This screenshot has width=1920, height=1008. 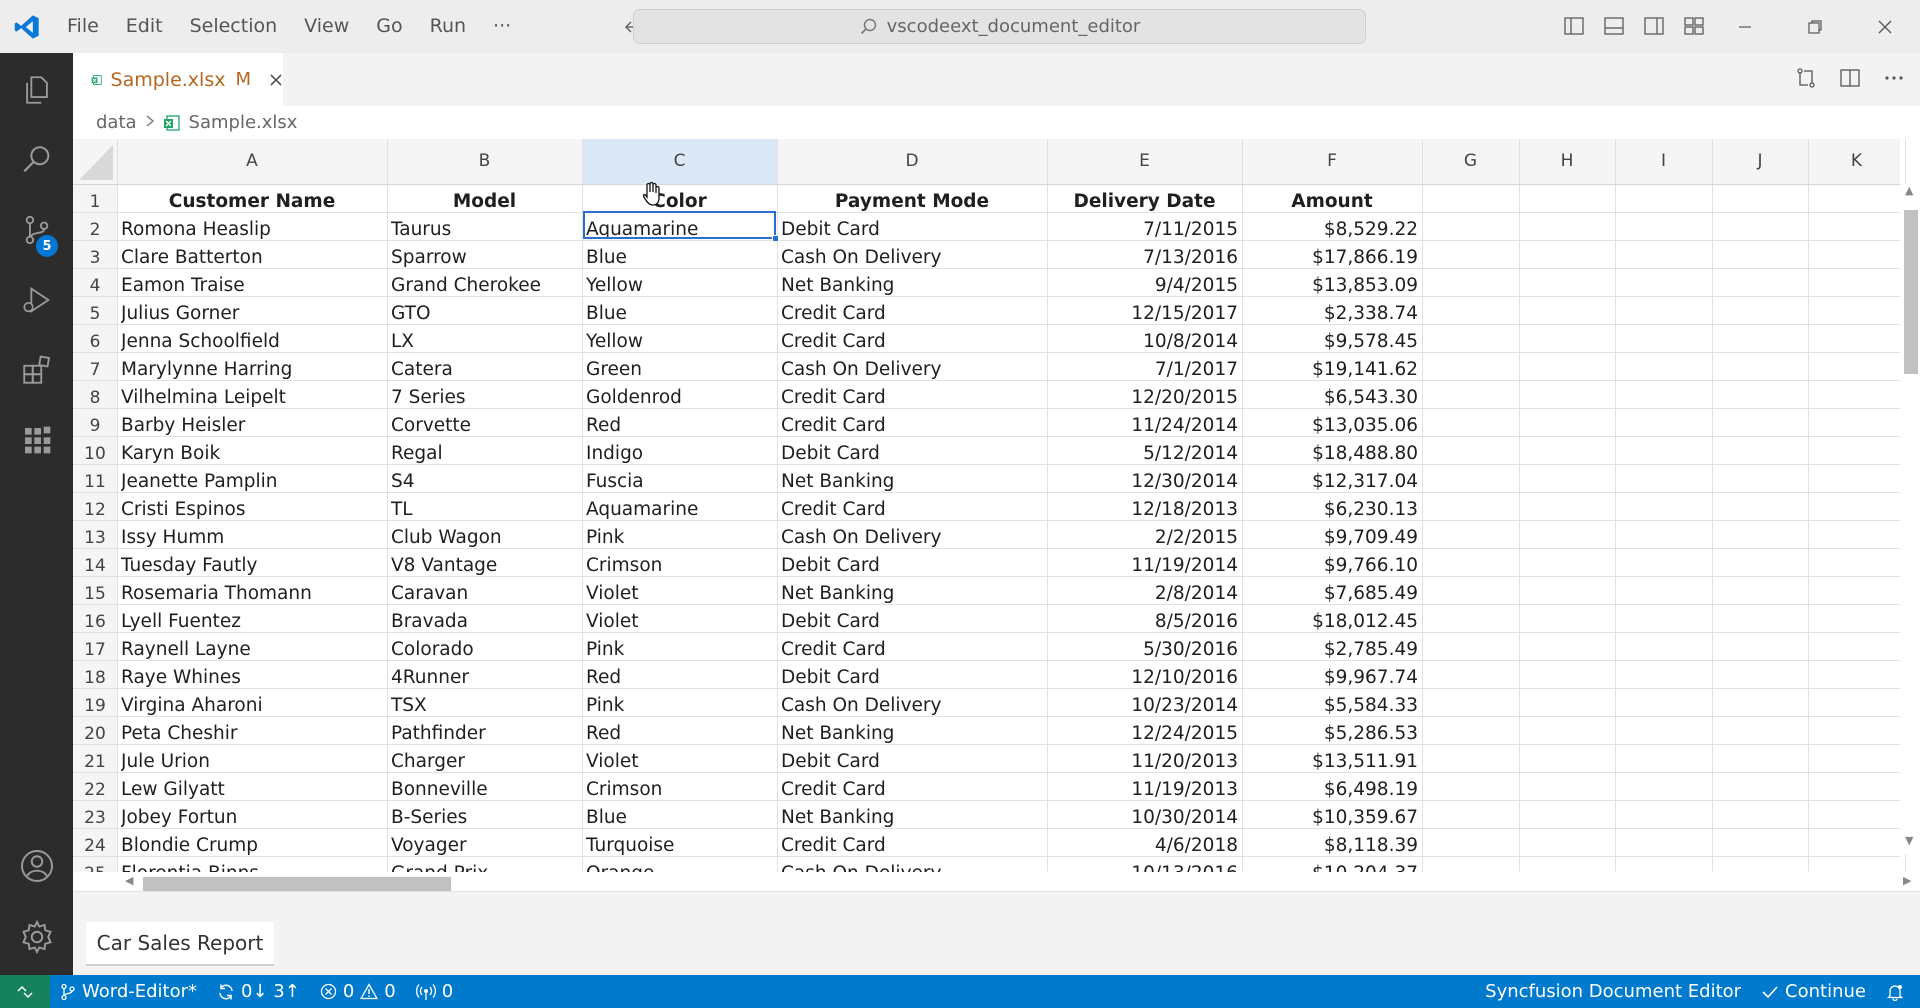 What do you see at coordinates (484, 258) in the screenshot?
I see `grid-cell: Sparrow` at bounding box center [484, 258].